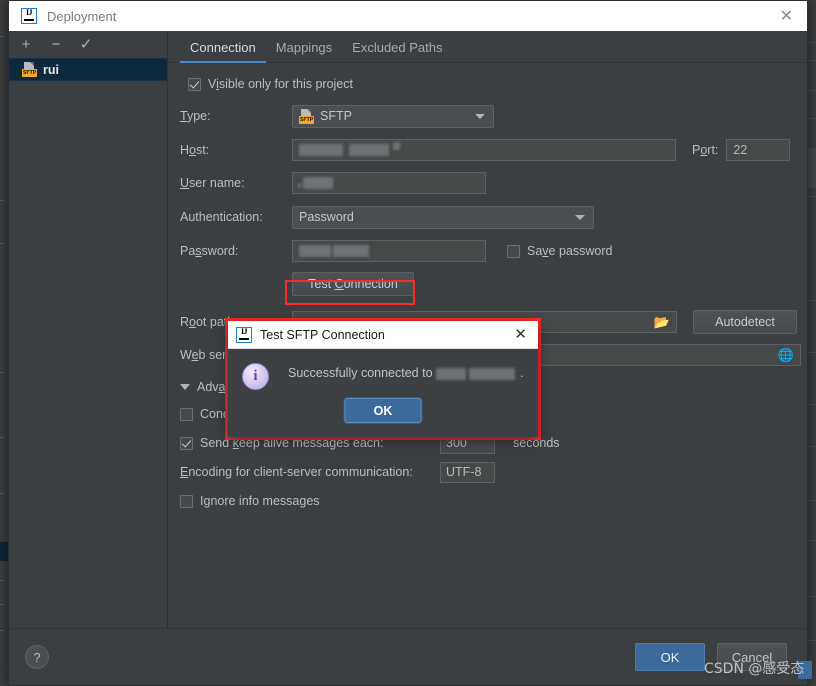  I want to click on redacted-hostname, so click(478, 373).